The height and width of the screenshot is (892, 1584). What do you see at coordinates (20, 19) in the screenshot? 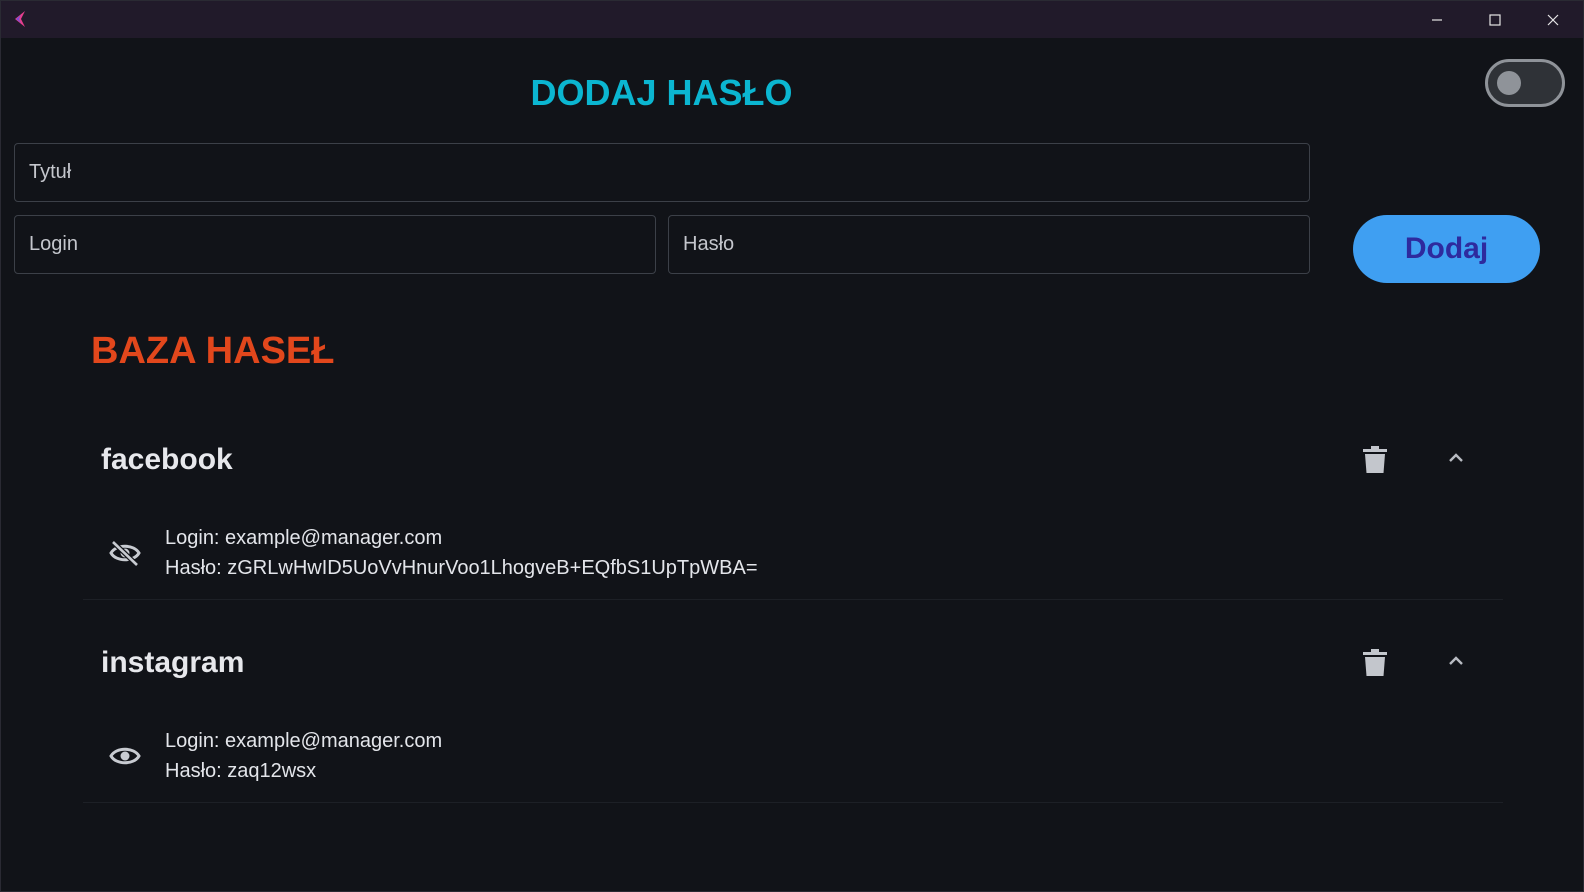
I see `app-logo-icon` at bounding box center [20, 19].